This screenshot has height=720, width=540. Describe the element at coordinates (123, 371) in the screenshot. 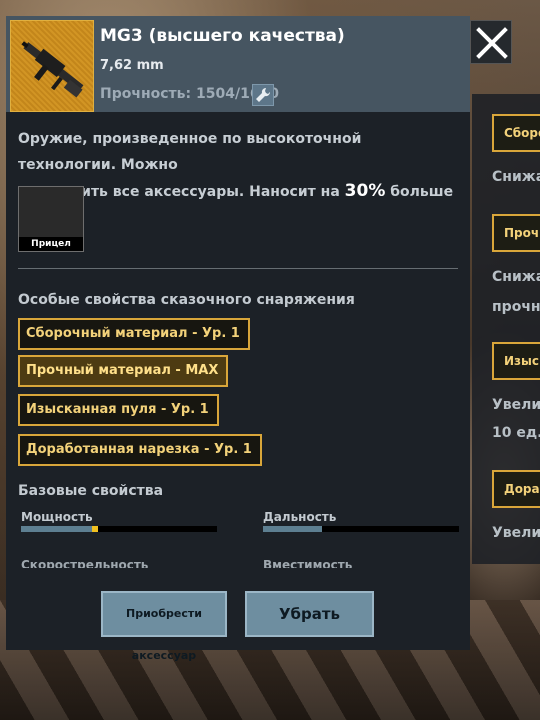

I see `perk-durable-material: Прочный материал - MAX` at that location.